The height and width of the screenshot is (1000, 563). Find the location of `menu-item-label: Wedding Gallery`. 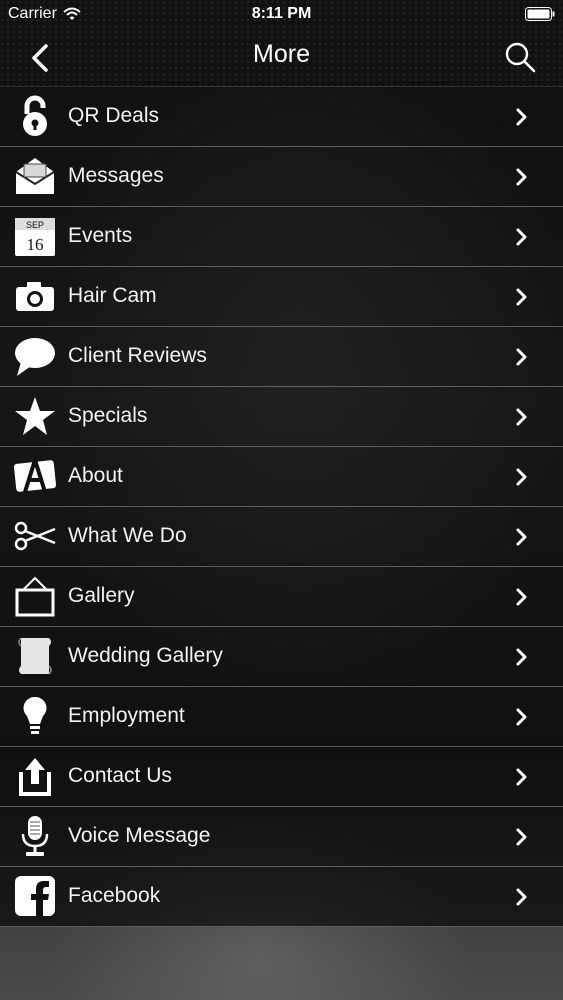

menu-item-label: Wedding Gallery is located at coordinates (145, 655).